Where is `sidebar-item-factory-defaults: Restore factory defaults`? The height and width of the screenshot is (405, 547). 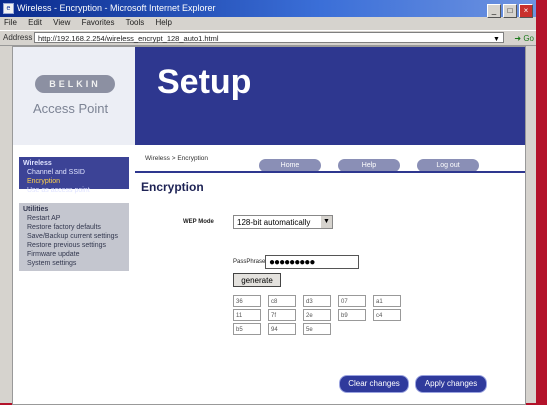 sidebar-item-factory-defaults: Restore factory defaults is located at coordinates (74, 227).